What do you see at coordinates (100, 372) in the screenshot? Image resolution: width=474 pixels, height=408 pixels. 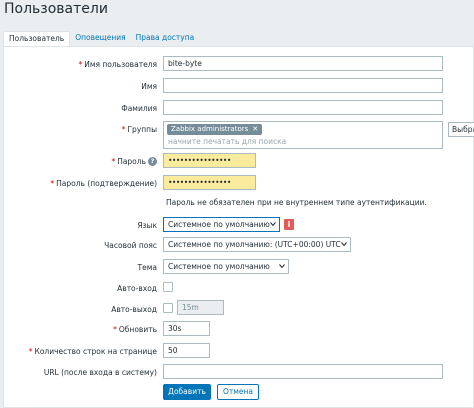 I see `url-label: URL (после входа в систему)` at bounding box center [100, 372].